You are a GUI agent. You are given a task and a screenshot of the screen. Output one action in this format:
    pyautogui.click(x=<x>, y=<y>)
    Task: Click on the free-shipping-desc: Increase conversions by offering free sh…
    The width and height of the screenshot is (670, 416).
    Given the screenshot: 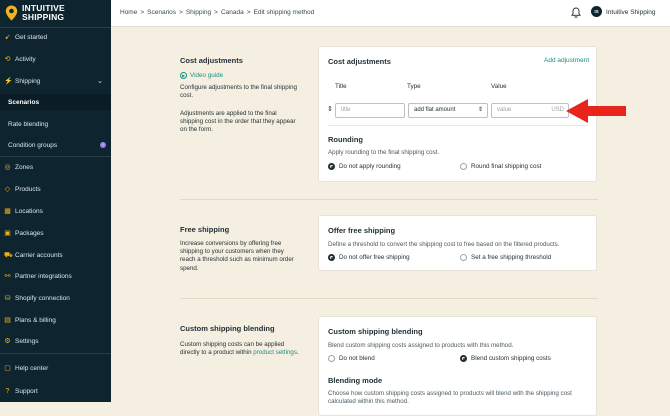 What is the action you would take?
    pyautogui.click(x=237, y=256)
    